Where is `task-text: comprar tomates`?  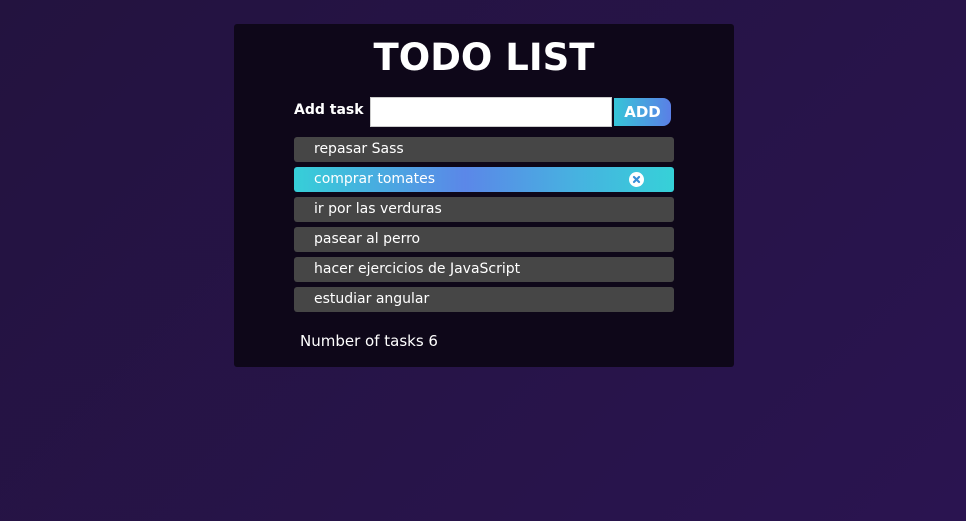 task-text: comprar tomates is located at coordinates (374, 179).